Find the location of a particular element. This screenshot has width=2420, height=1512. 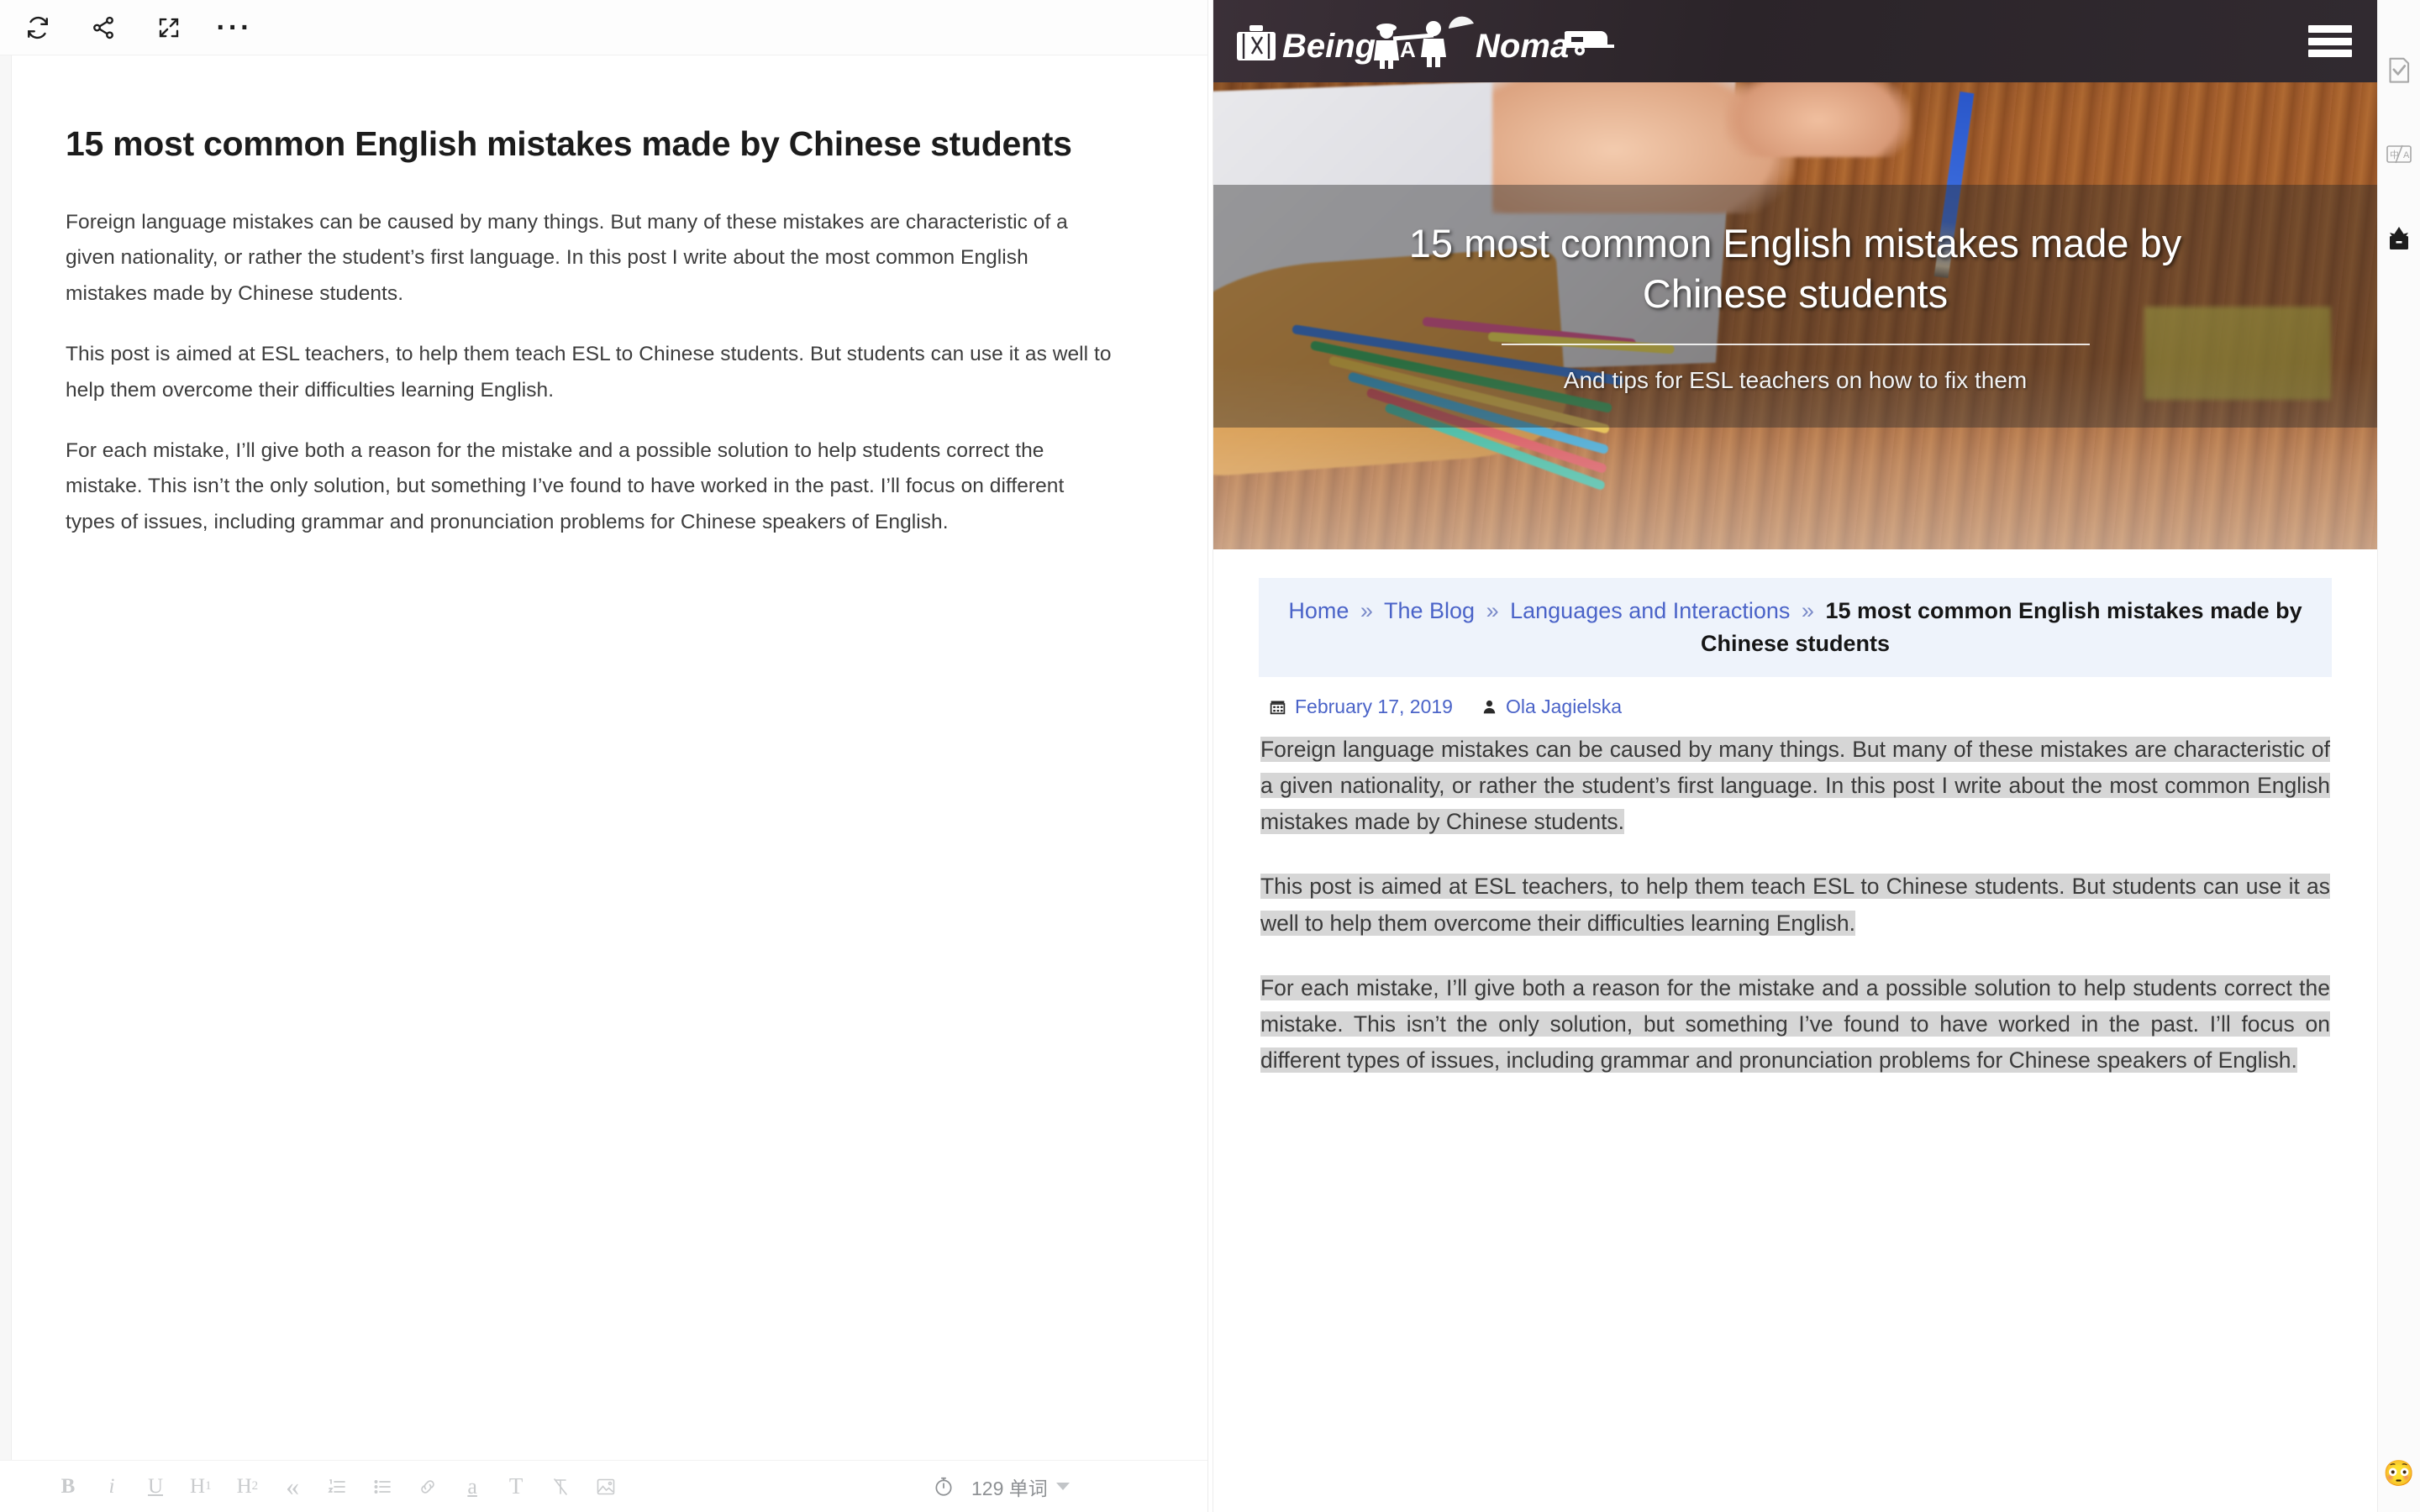

more-options-icon: ··· is located at coordinates (234, 27).